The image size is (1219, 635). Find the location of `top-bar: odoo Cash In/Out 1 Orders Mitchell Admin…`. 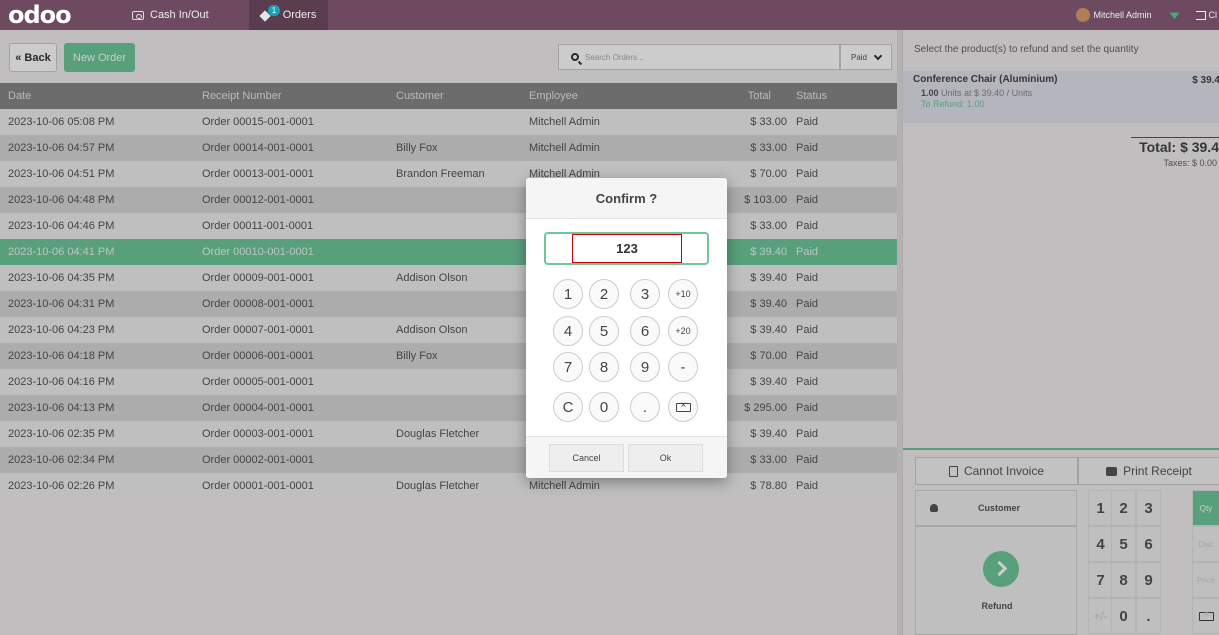

top-bar: odoo Cash In/Out 1 Orders Mitchell Admin… is located at coordinates (609, 15).